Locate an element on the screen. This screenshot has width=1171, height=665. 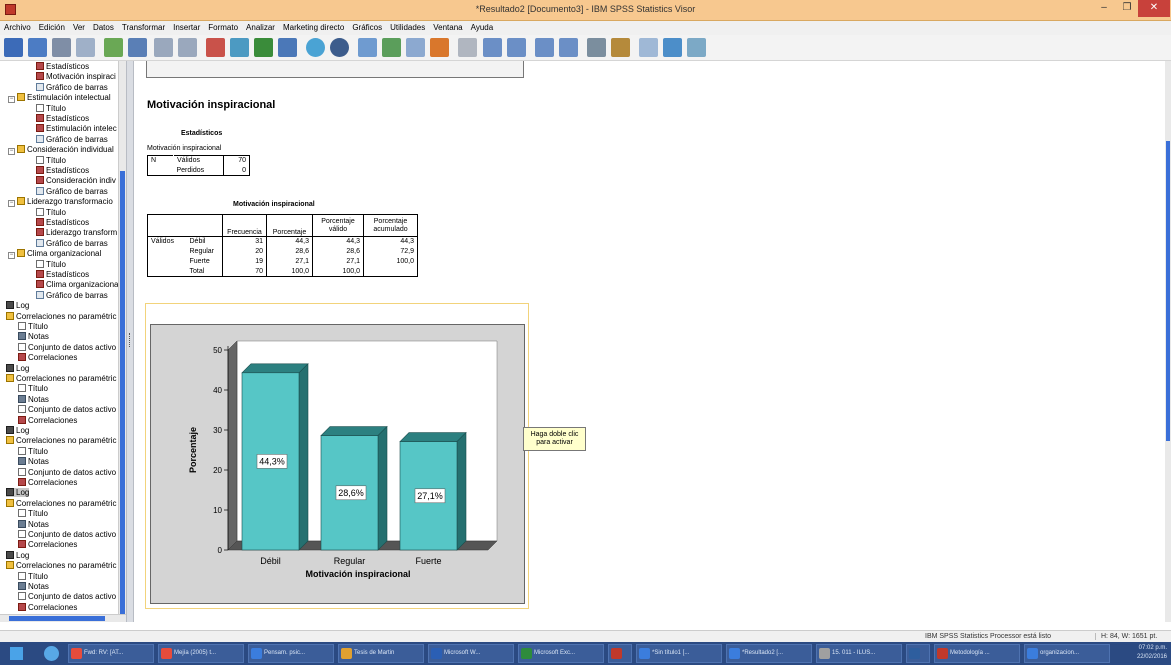
menu-ventana: Ventana is located at coordinates (447, 27).